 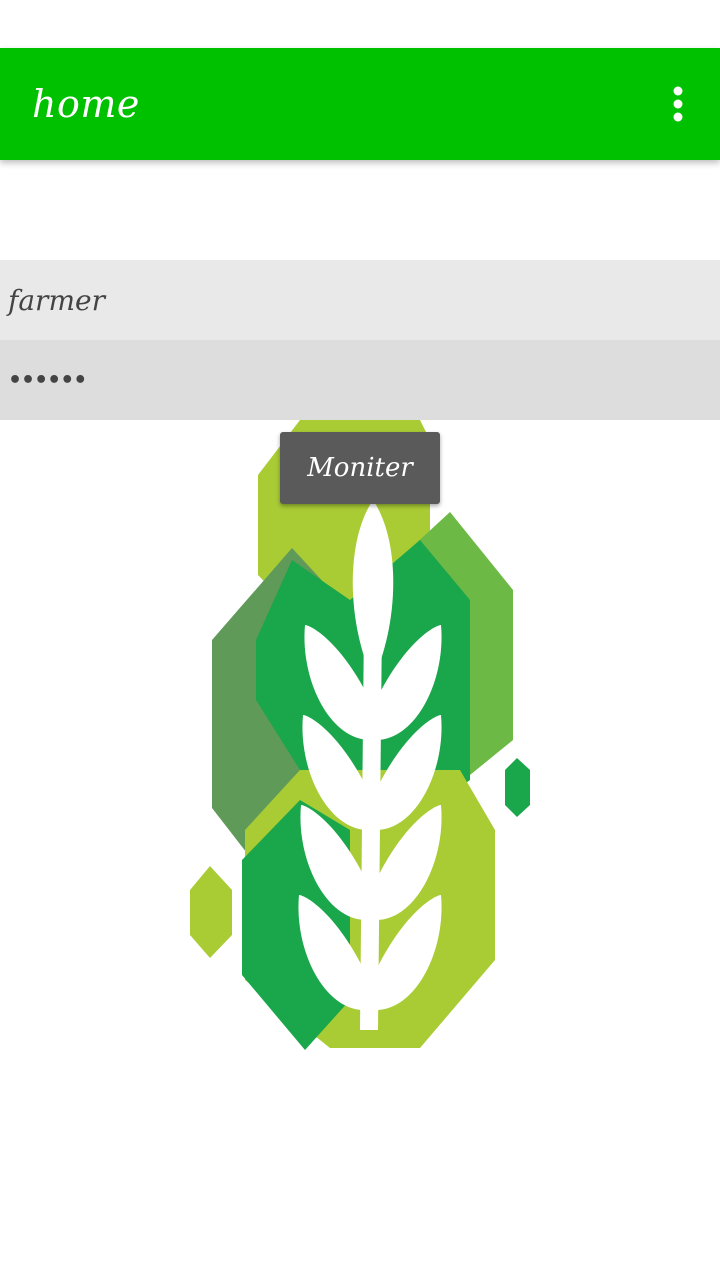 What do you see at coordinates (360, 24) in the screenshot?
I see `status-bar` at bounding box center [360, 24].